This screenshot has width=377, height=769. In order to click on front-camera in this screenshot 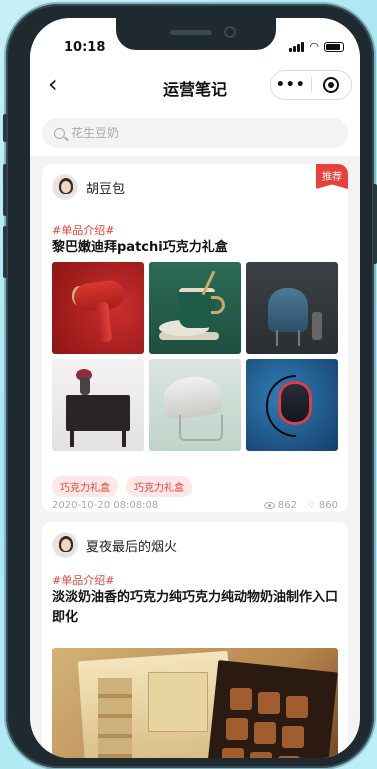, I will do `click(230, 32)`.